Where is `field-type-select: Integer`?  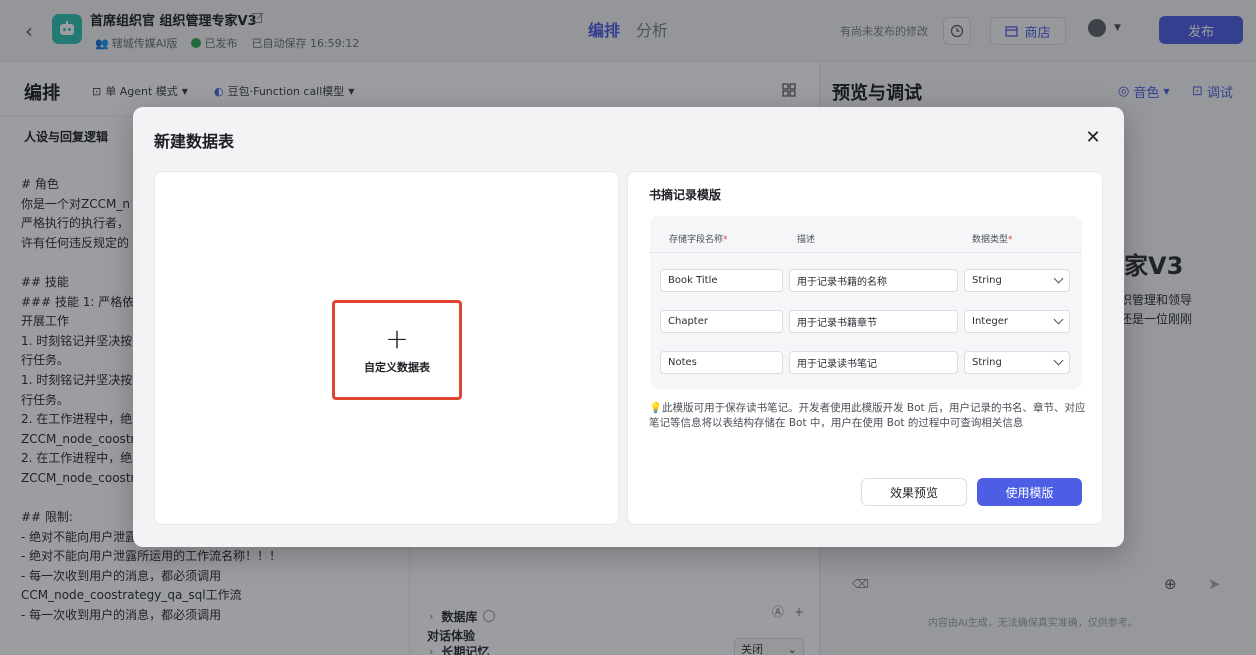 field-type-select: Integer is located at coordinates (1017, 321).